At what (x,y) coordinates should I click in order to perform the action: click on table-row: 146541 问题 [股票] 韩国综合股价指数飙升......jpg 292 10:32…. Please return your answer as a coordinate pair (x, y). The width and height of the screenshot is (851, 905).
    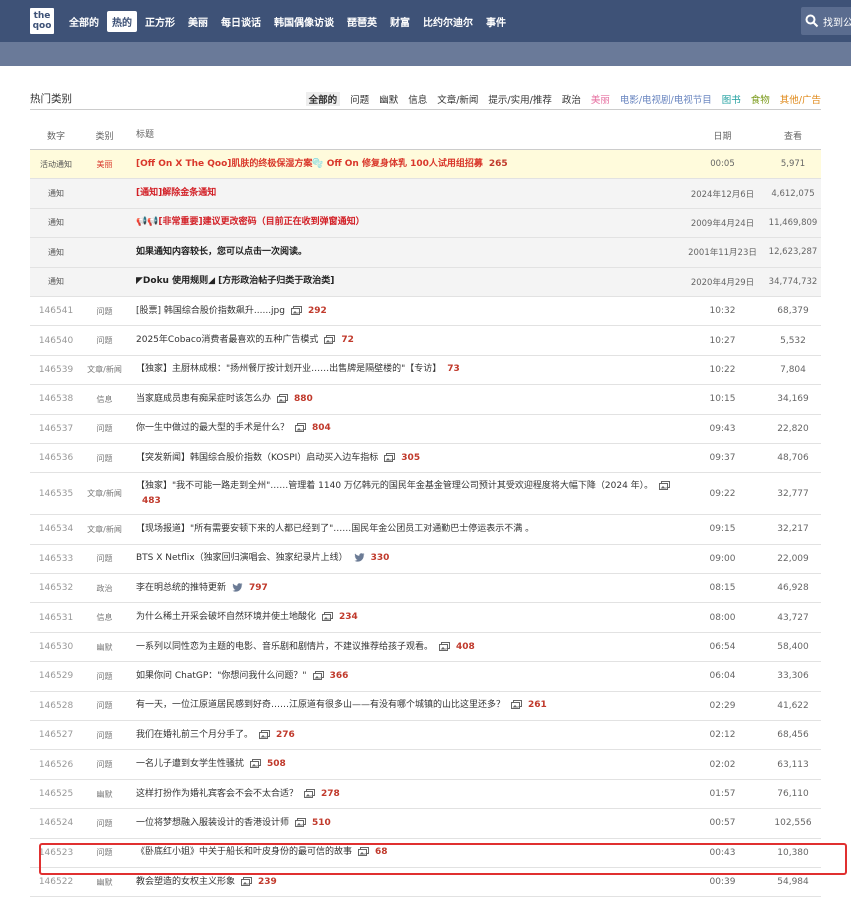
    Looking at the image, I should click on (425, 312).